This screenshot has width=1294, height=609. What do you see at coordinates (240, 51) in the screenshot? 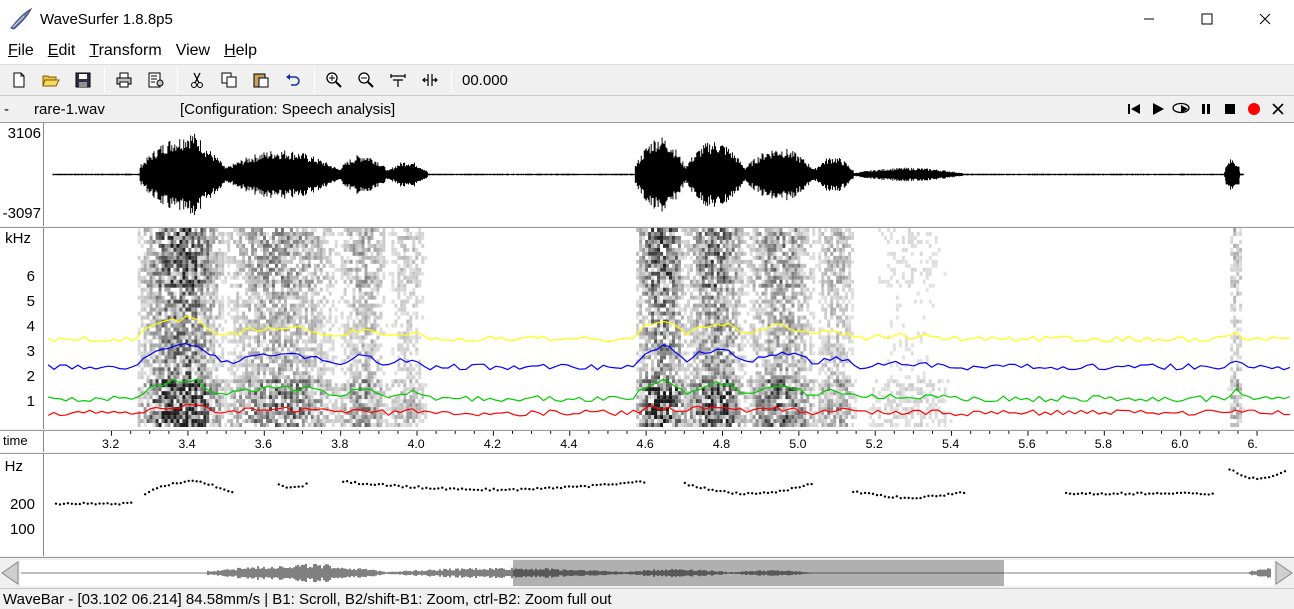
I see `menu-help: Help` at bounding box center [240, 51].